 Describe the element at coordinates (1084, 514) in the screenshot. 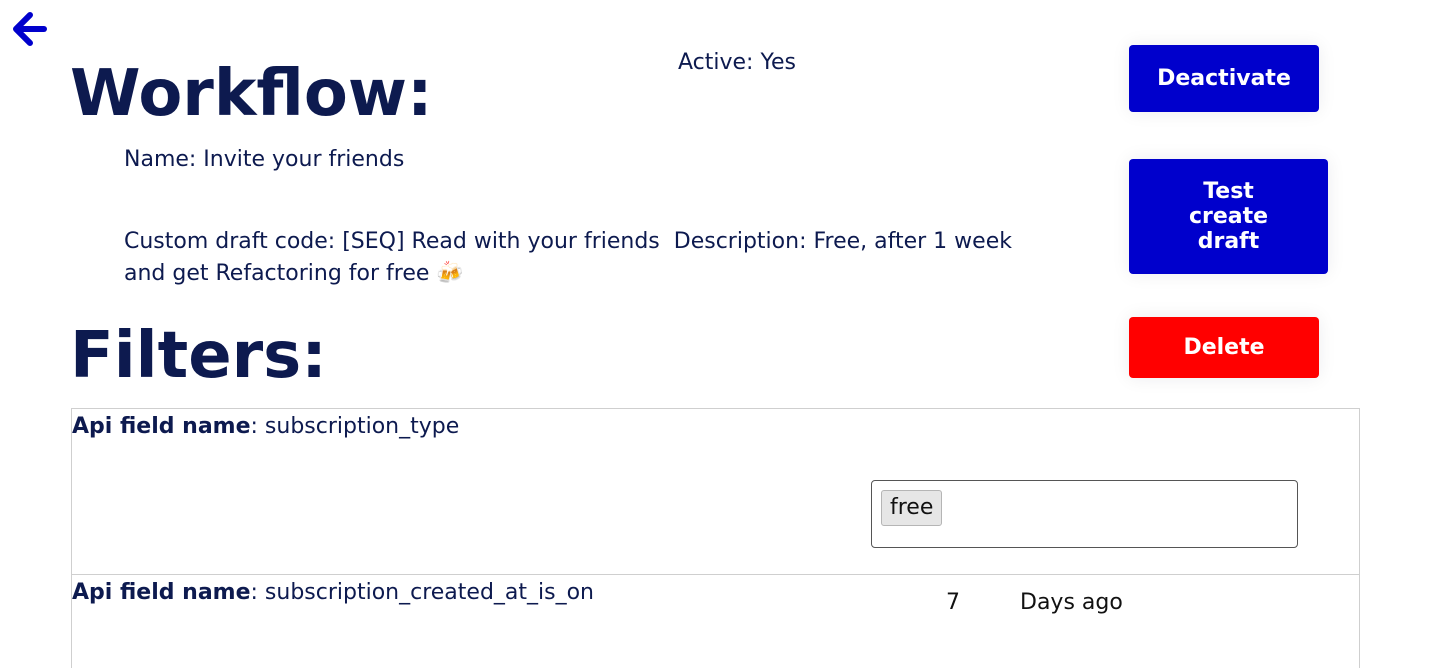

I see `tag-input: free` at that location.